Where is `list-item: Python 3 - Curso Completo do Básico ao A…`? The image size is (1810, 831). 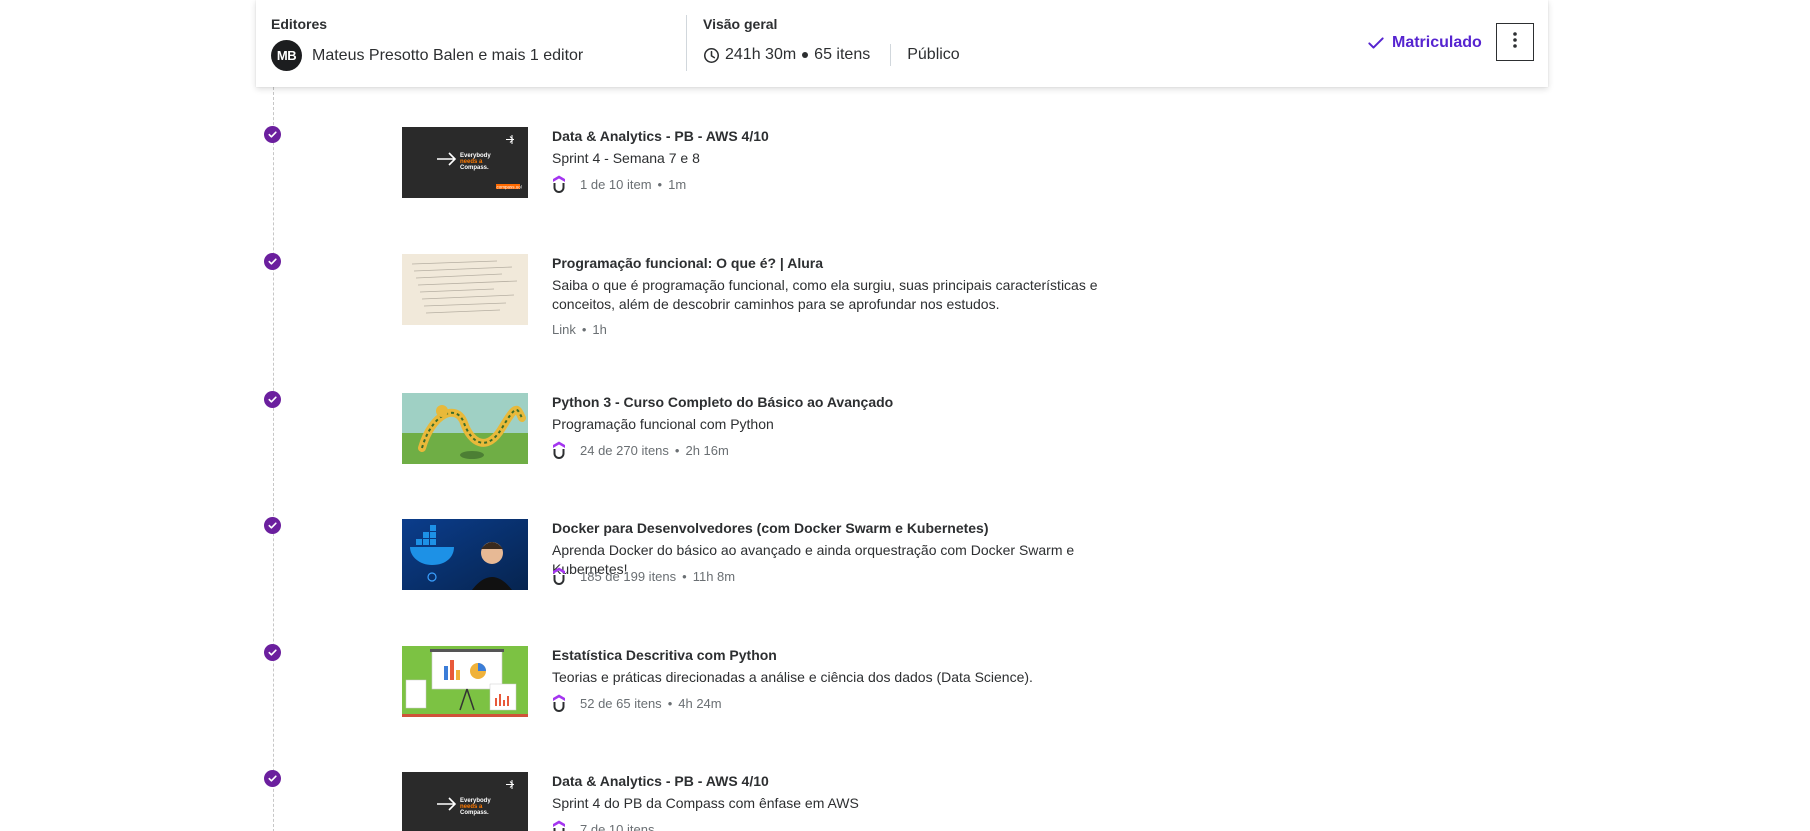
list-item: Python 3 - Curso Completo do Básico ao A… is located at coordinates (902, 429).